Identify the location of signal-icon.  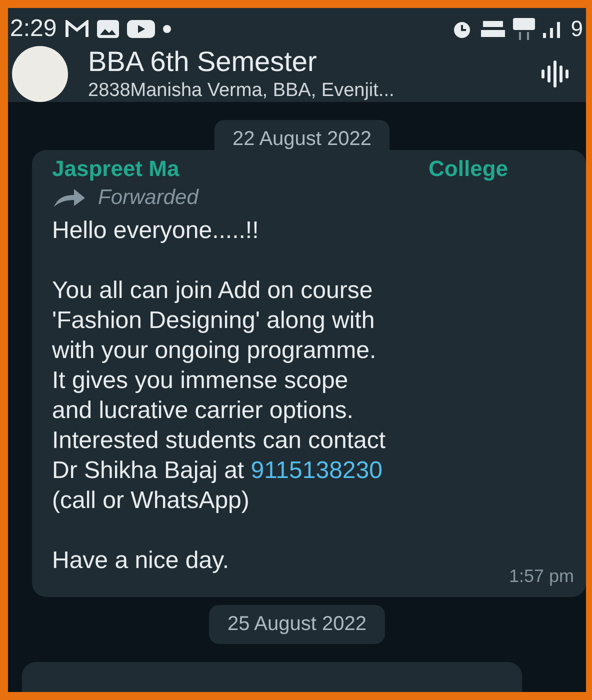
(552, 29).